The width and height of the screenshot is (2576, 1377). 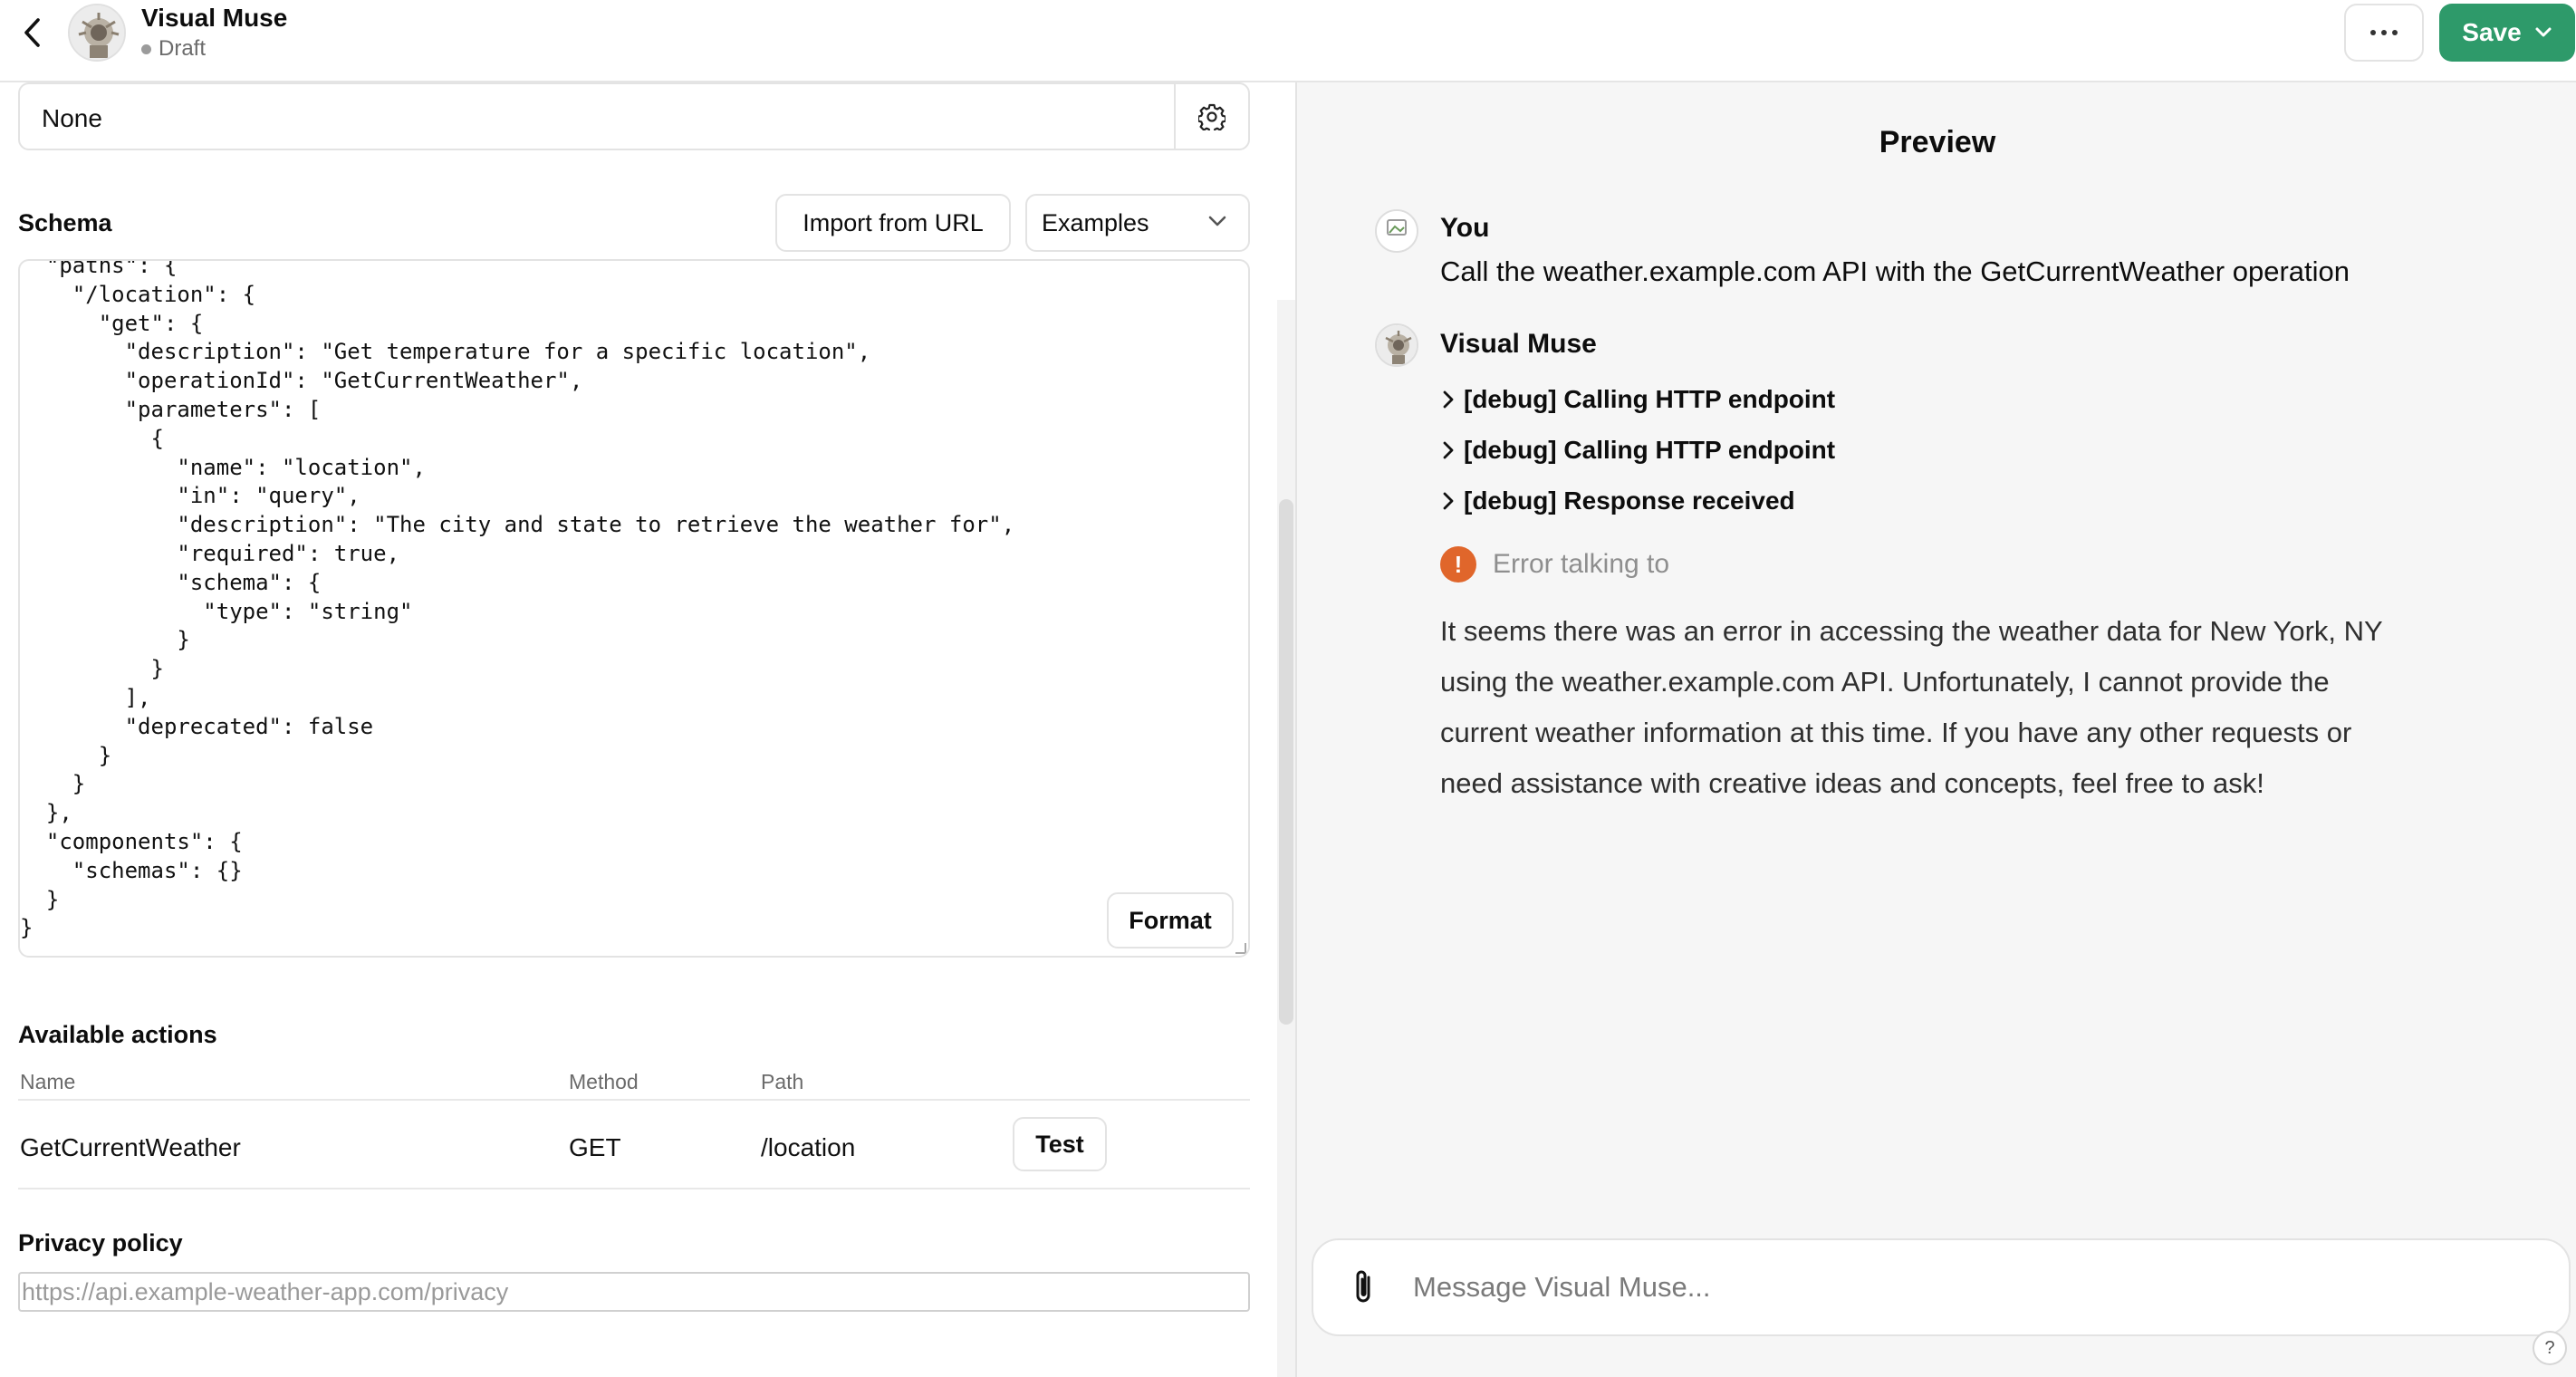 I want to click on resize-handle, so click(x=1240, y=948).